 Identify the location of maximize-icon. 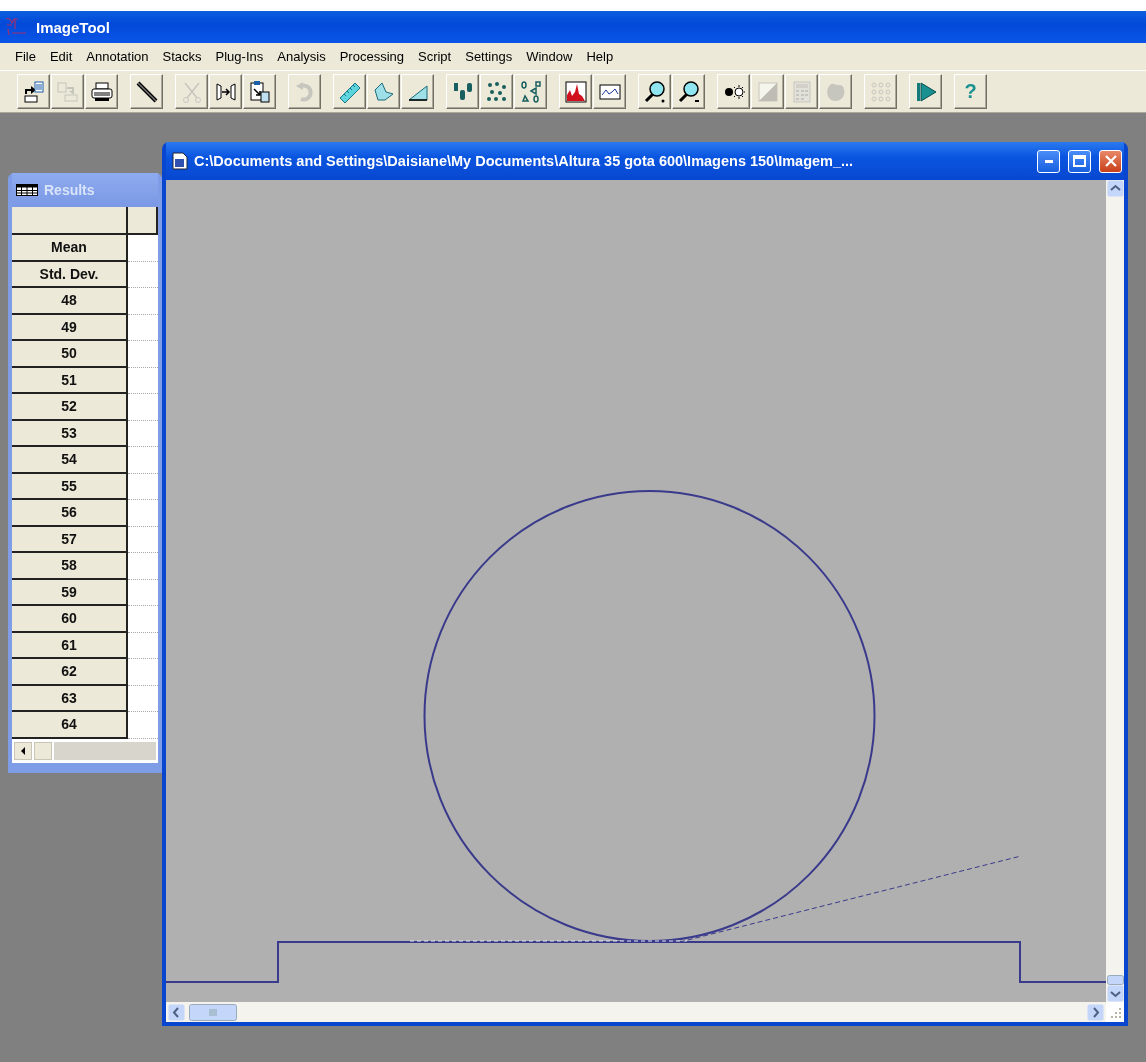
(1079, 161).